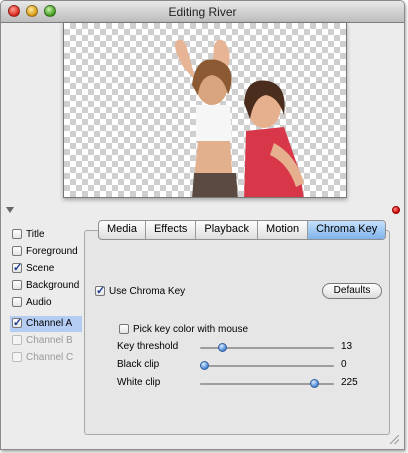 The width and height of the screenshot is (408, 453). What do you see at coordinates (148, 346) in the screenshot?
I see `slider-label: Key threshold` at bounding box center [148, 346].